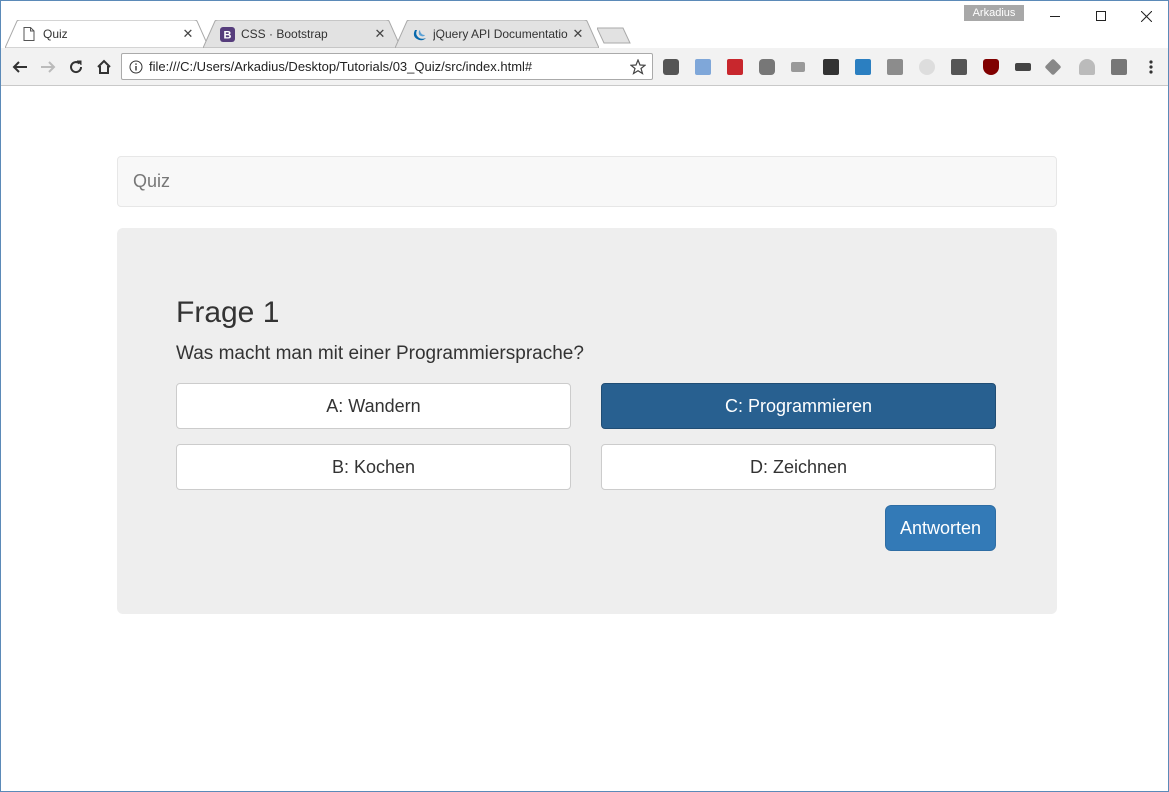  Describe the element at coordinates (1151, 67) in the screenshot. I see `menu-icon` at that location.